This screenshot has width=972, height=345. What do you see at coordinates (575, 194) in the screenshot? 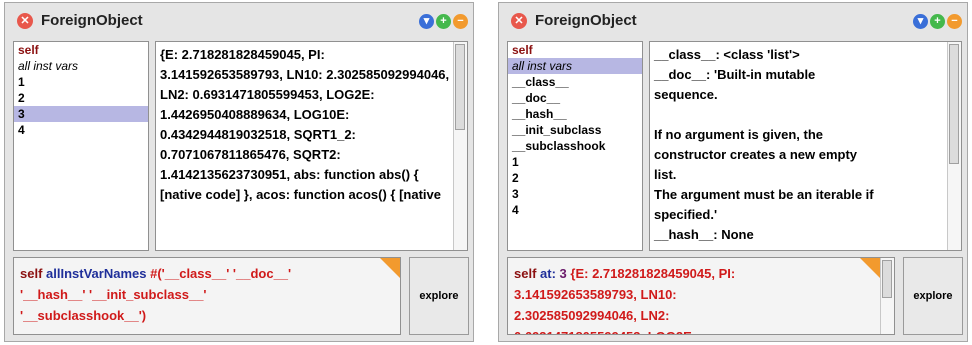
I see `list-item: 3` at bounding box center [575, 194].